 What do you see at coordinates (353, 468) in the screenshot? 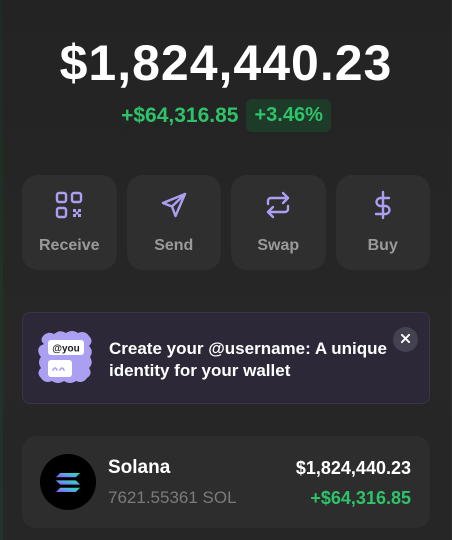
I see `token-value: $1,824,440.23` at bounding box center [353, 468].